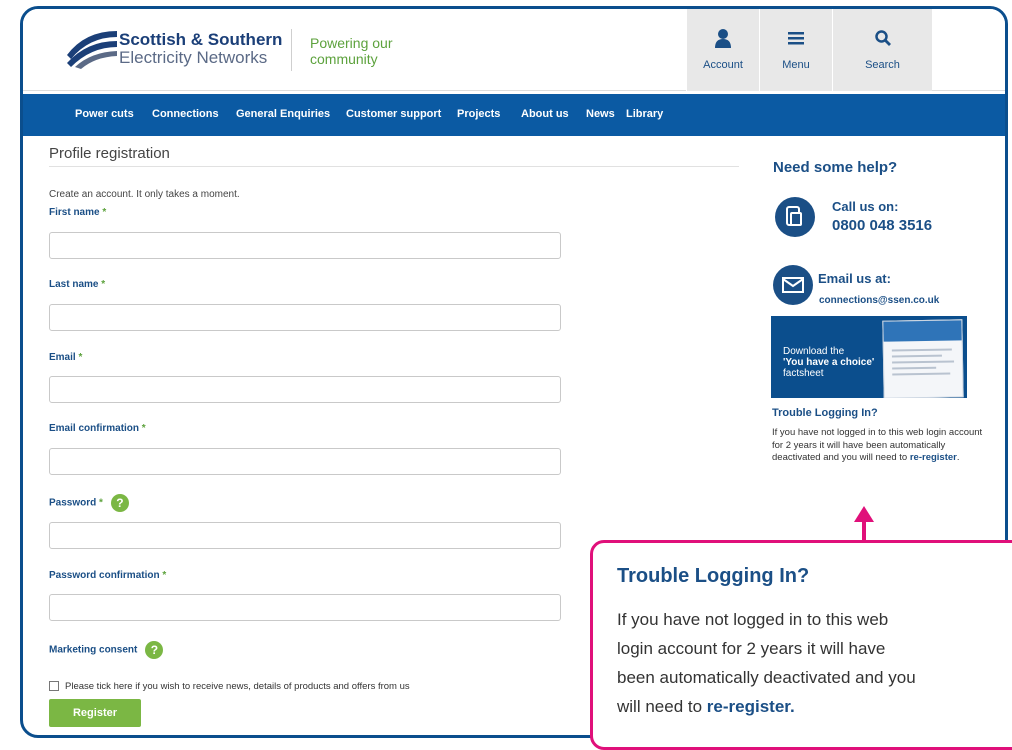  I want to click on callout-line-4: will need to, so click(660, 706).